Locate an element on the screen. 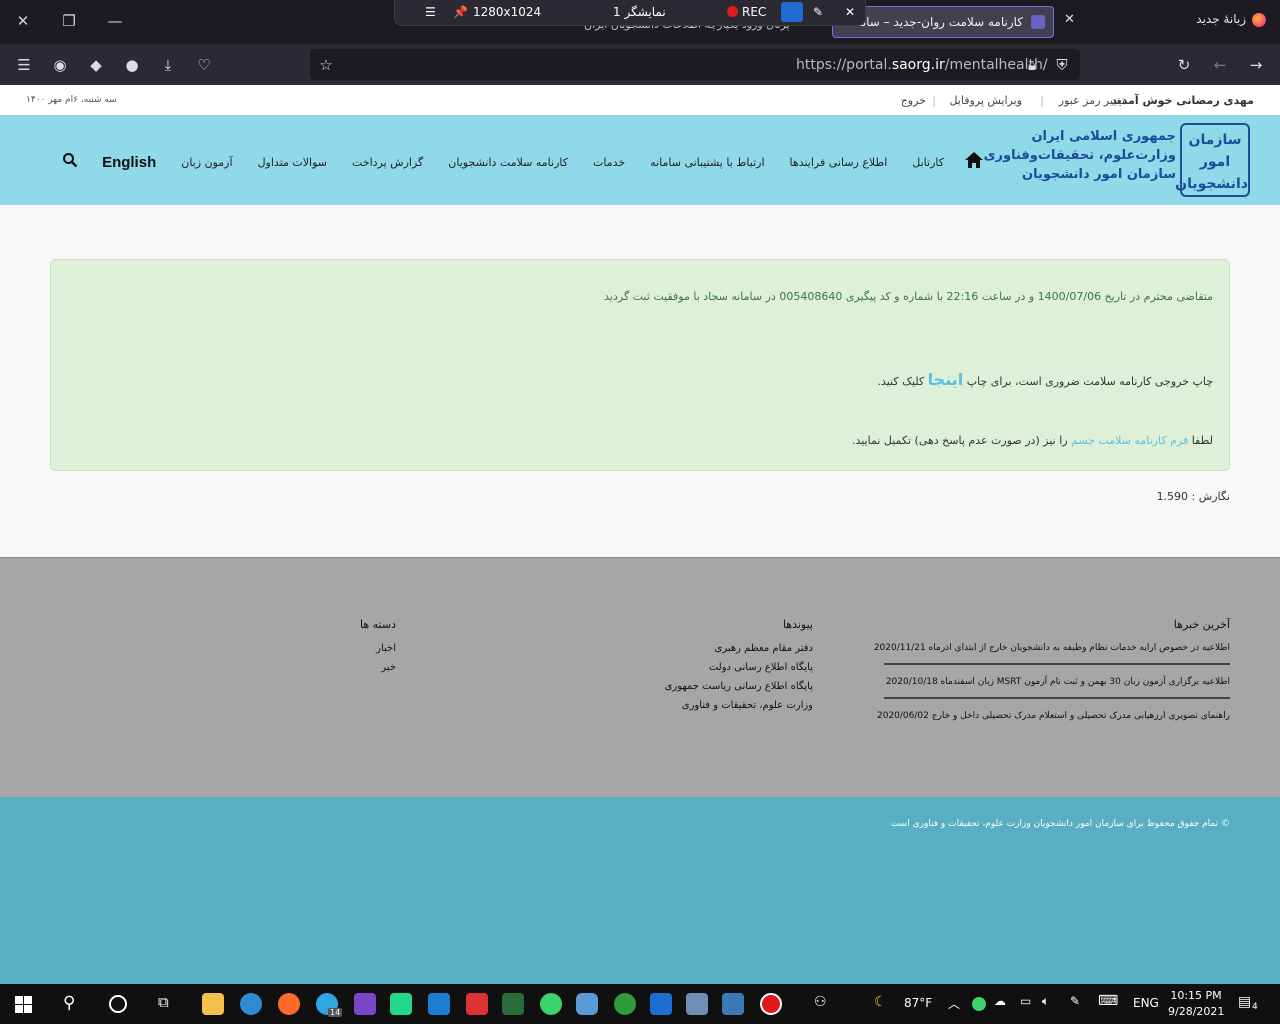 The image size is (1280, 1024). globe-app-icon is located at coordinates (625, 1004).